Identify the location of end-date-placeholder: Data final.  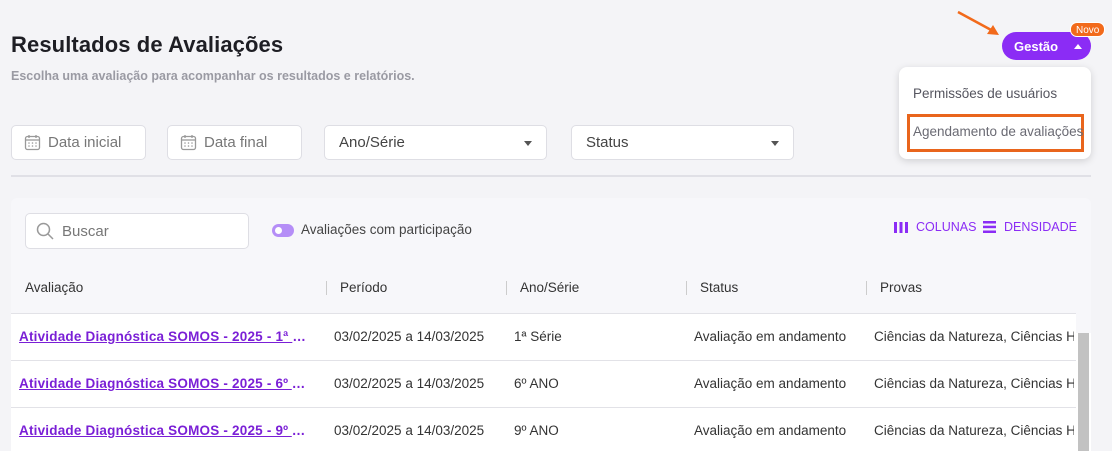
(236, 142).